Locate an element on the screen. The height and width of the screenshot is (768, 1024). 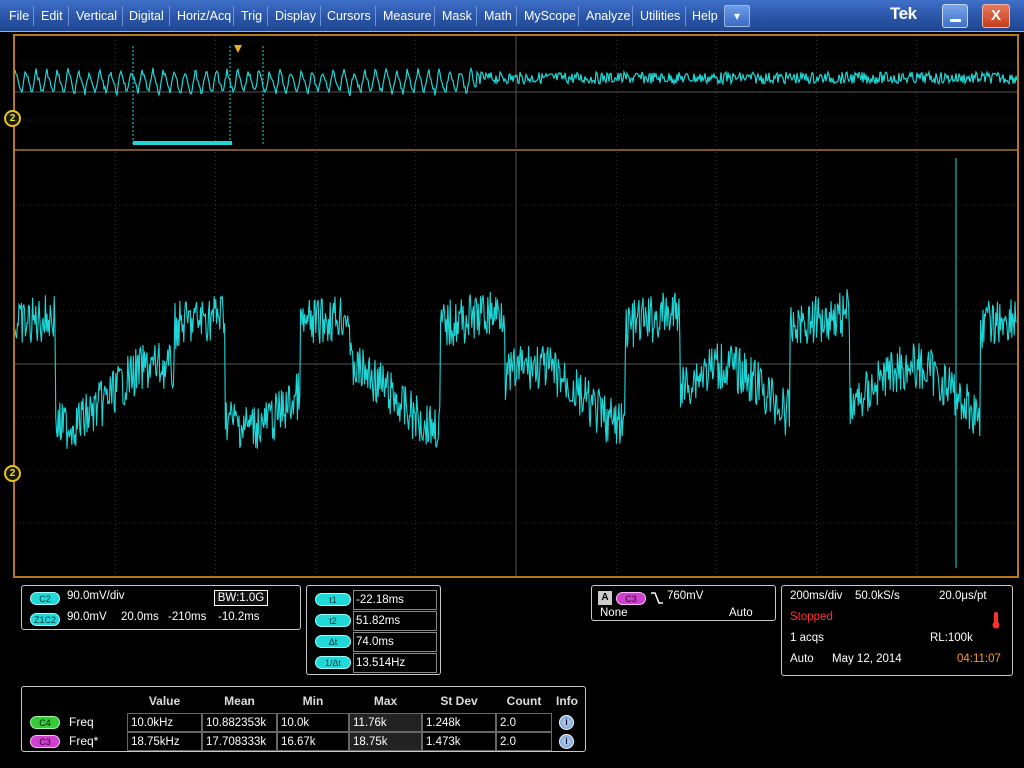
menu-digital: Digital is located at coordinates (146, 16).